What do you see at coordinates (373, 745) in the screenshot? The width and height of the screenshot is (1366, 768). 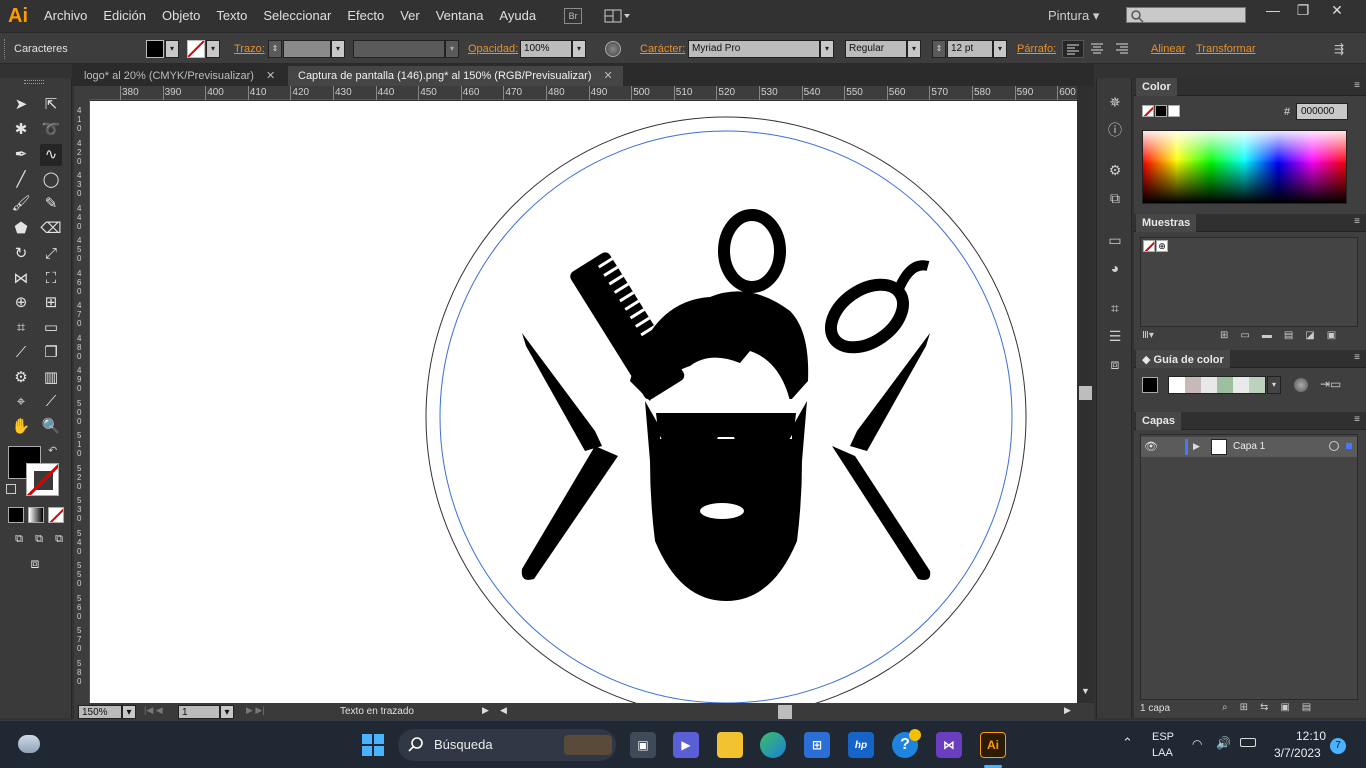 I see `start-icon` at bounding box center [373, 745].